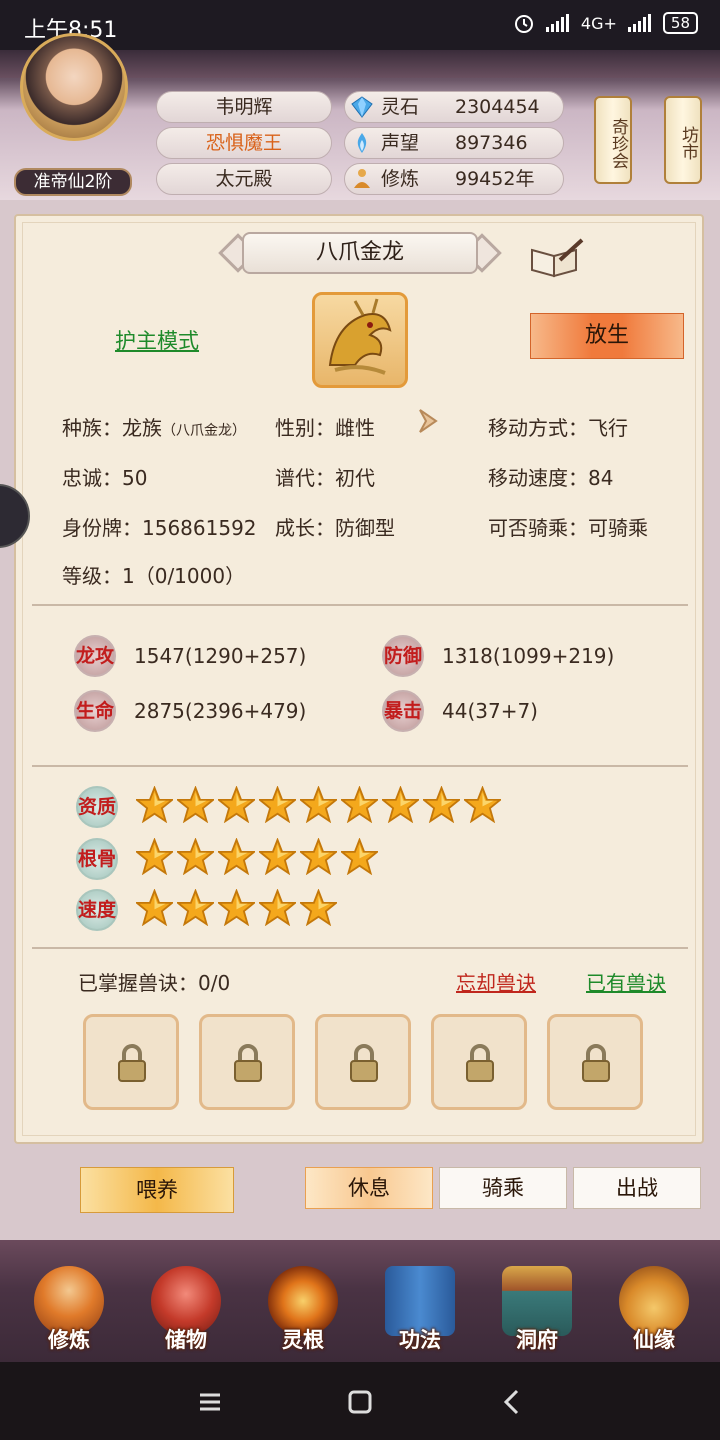  Describe the element at coordinates (598, 23) in the screenshot. I see `network-type: 4G+` at that location.